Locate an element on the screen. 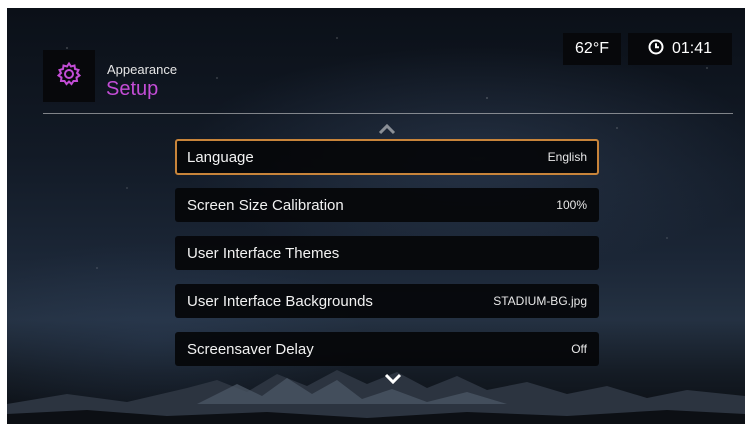 This screenshot has height=426, width=752. clock-icon is located at coordinates (656, 49).